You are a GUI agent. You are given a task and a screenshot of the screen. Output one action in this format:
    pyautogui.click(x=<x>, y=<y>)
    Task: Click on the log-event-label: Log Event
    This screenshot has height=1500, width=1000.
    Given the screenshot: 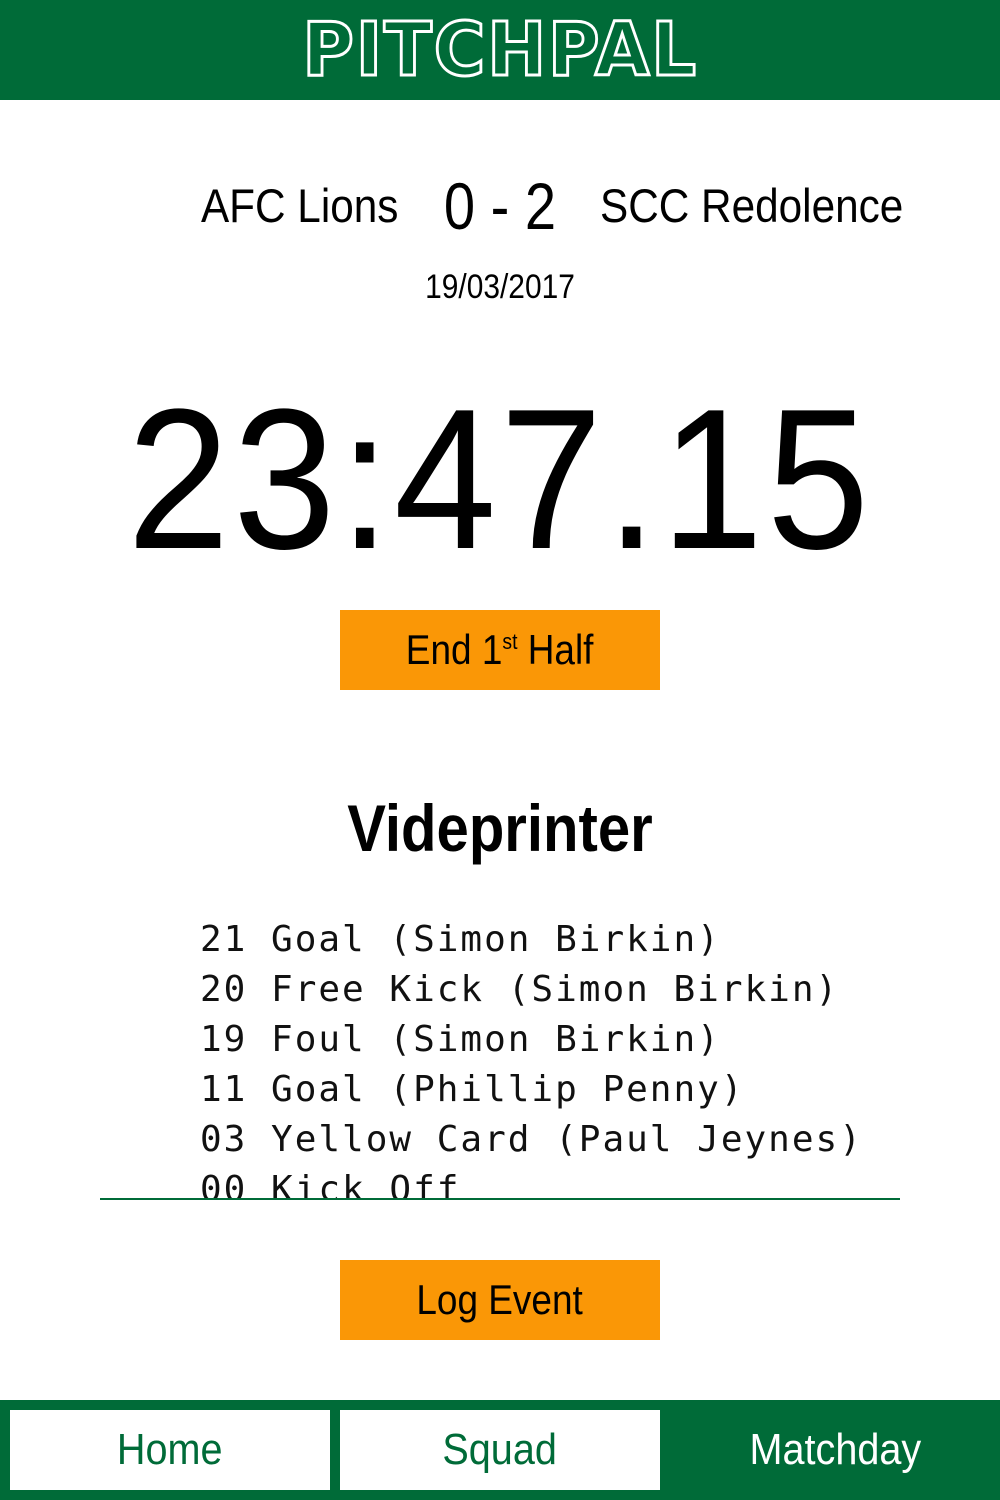 What is the action you would take?
    pyautogui.click(x=500, y=1299)
    